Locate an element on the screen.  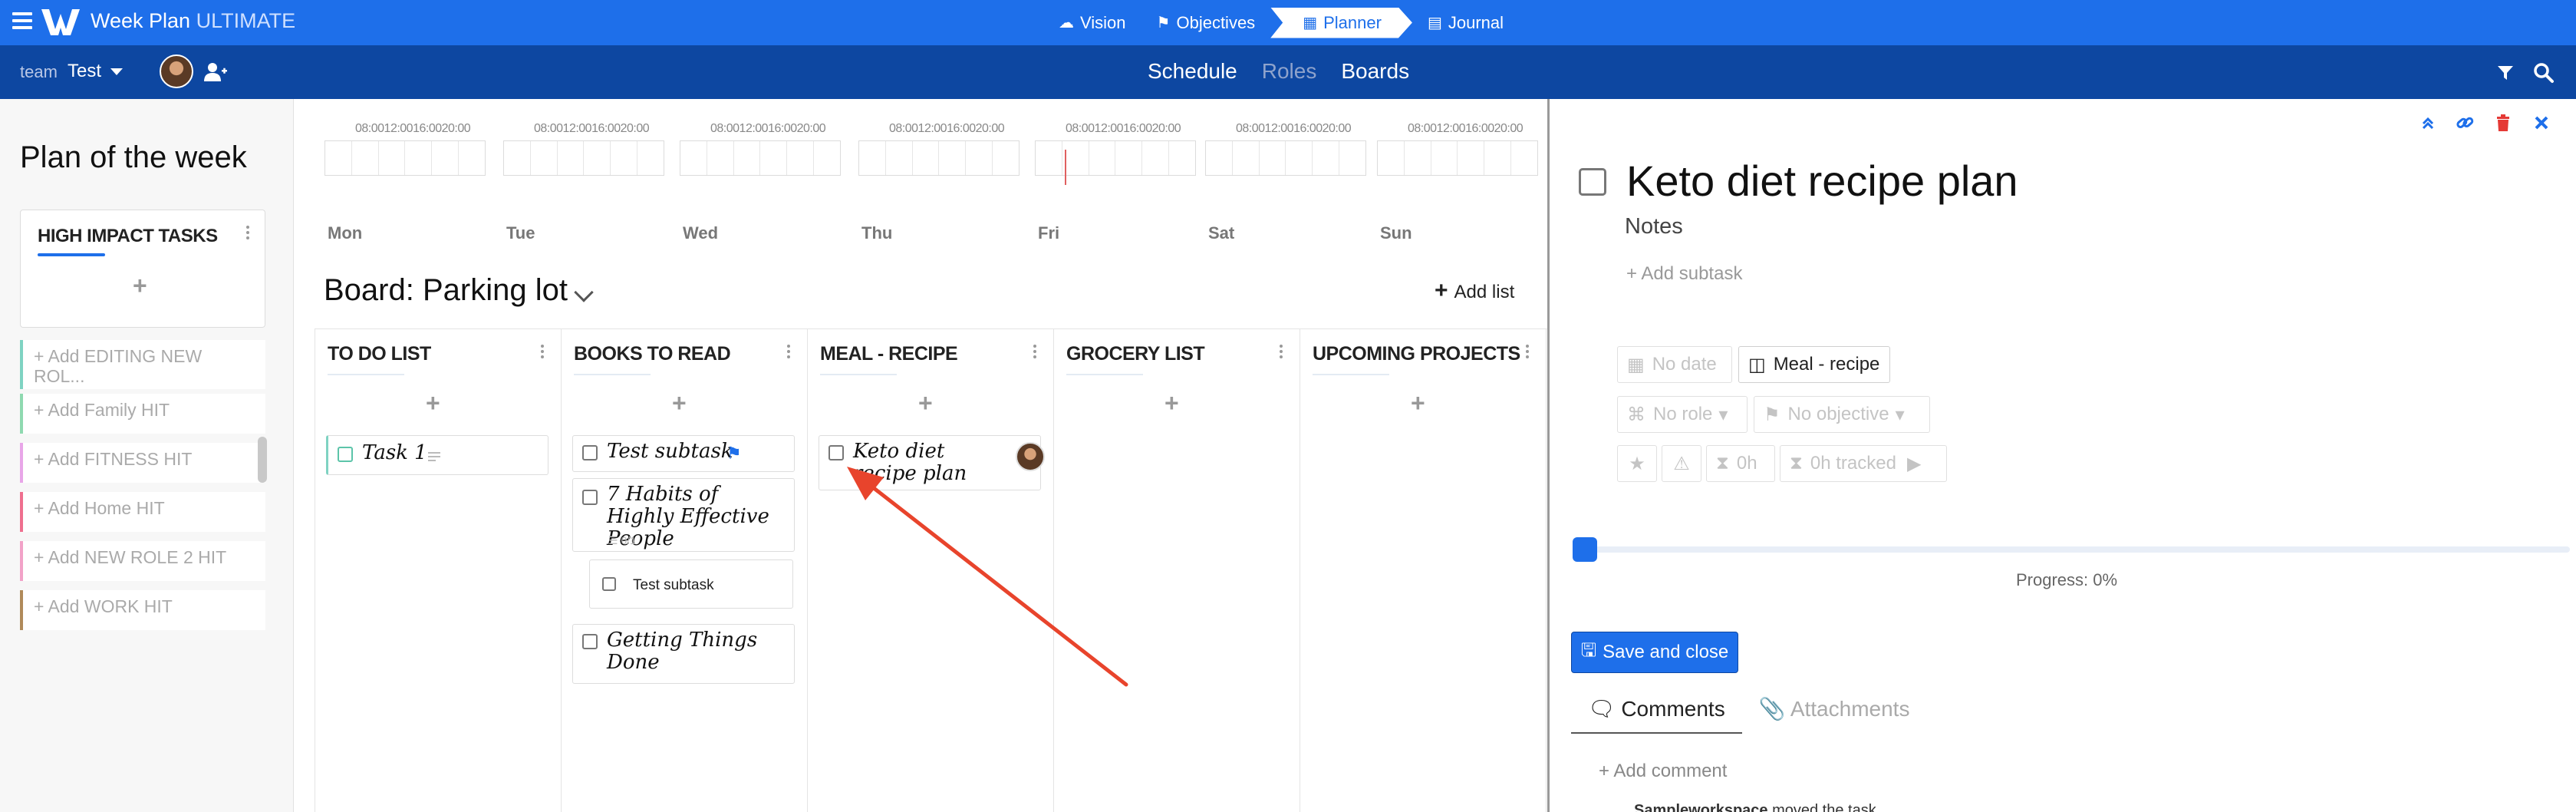
objective-selector: ⚑ No objective ▾ is located at coordinates (1842, 414).